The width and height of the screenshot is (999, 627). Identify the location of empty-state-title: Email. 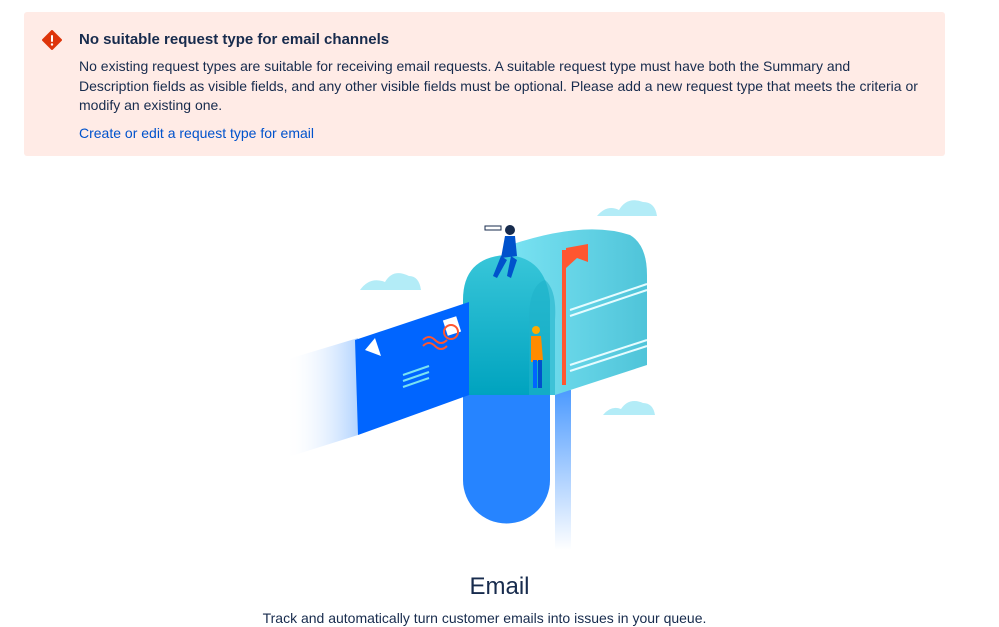
(499, 586).